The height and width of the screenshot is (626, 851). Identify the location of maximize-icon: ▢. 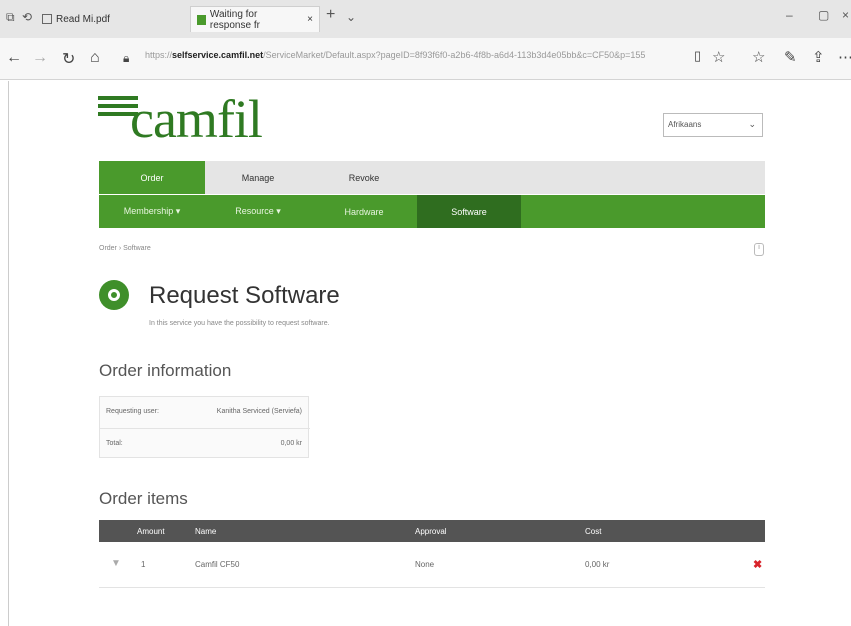
(823, 15).